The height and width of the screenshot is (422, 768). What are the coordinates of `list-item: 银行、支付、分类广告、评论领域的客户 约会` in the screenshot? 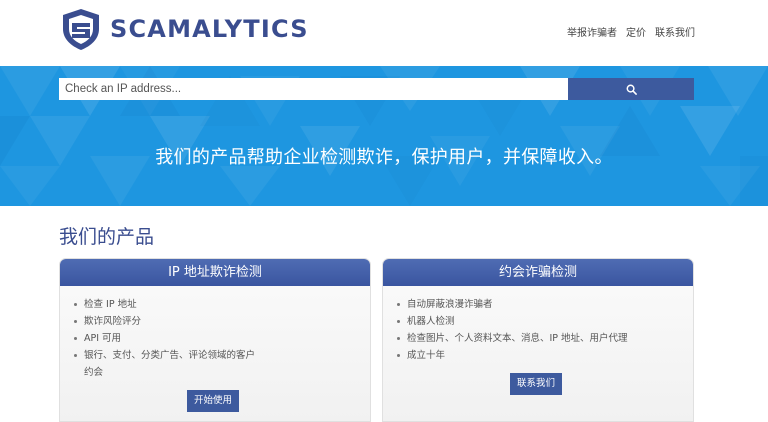 It's located at (222, 364).